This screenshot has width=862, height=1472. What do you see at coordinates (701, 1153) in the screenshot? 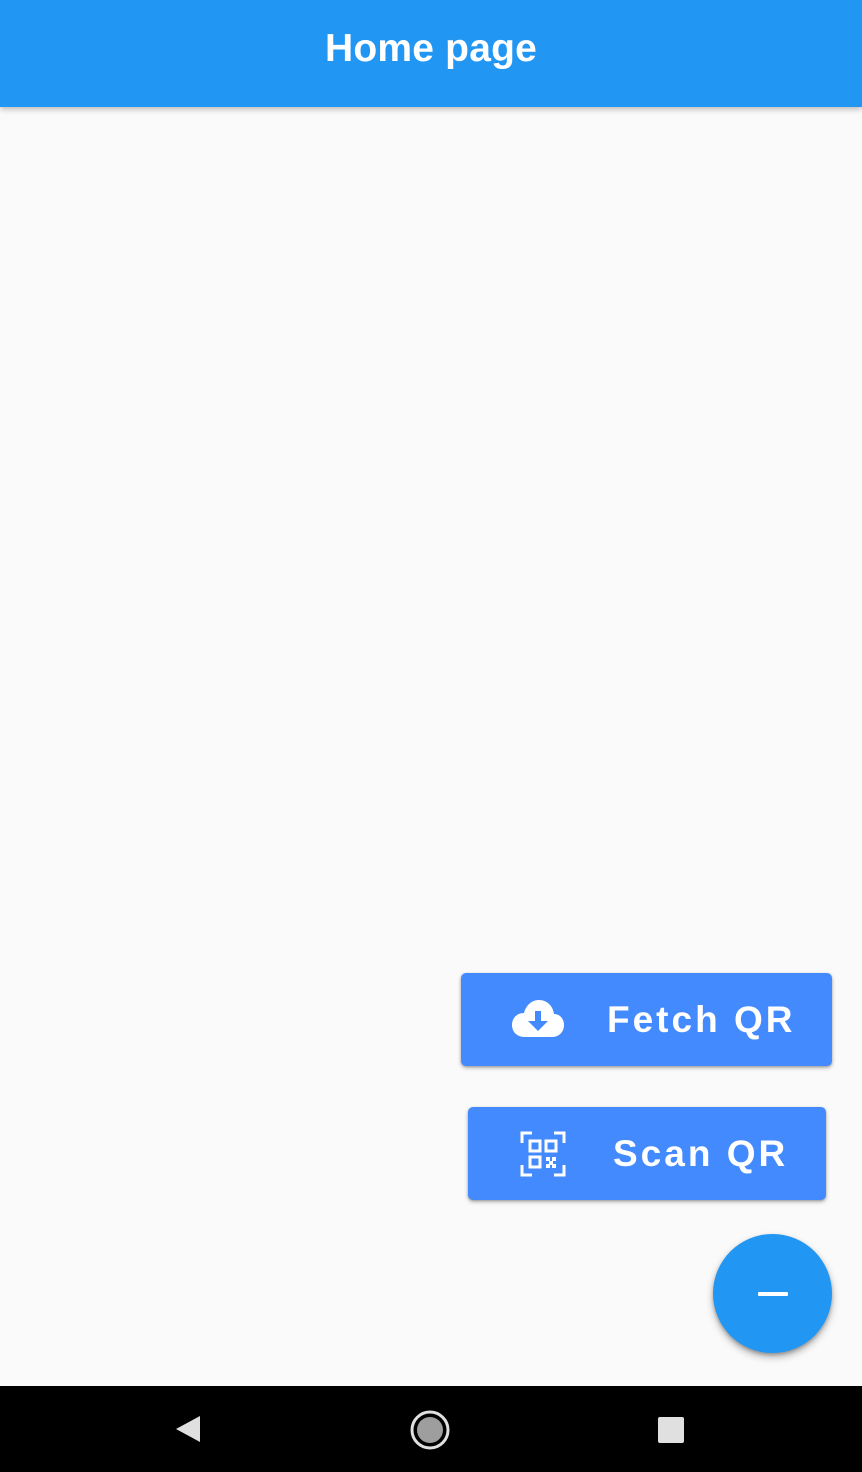
I see `scan-qr-label: Scan QR` at bounding box center [701, 1153].